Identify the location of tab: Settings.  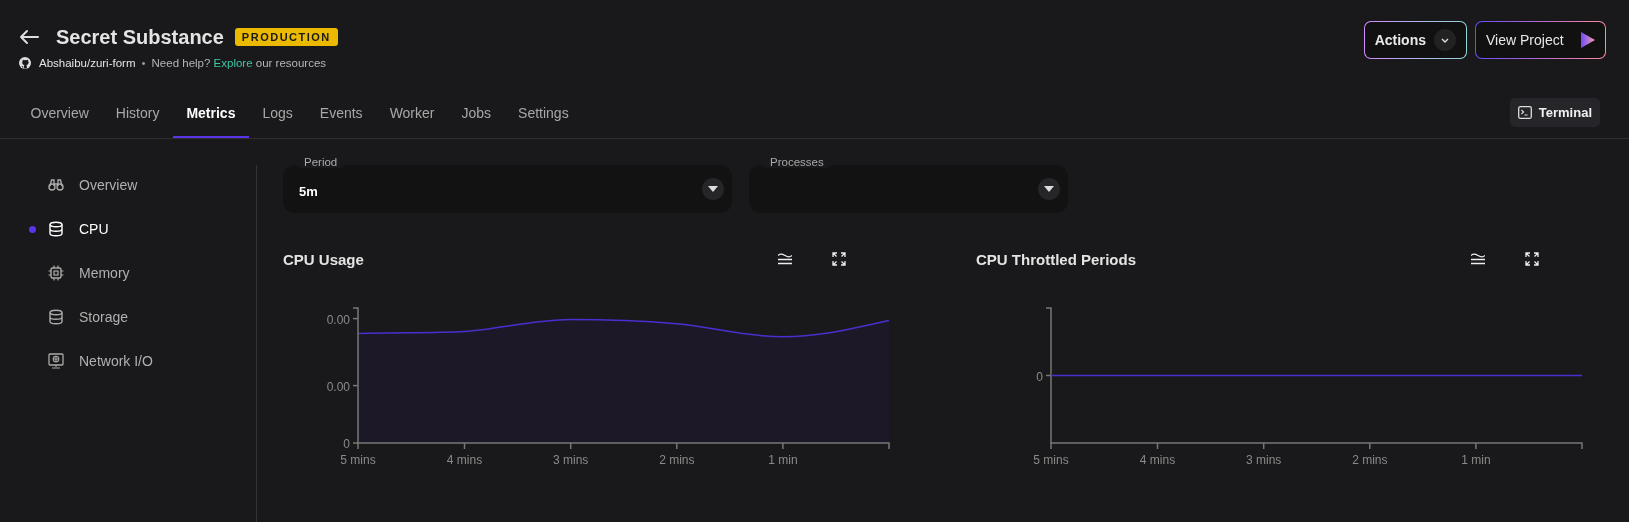
(543, 121).